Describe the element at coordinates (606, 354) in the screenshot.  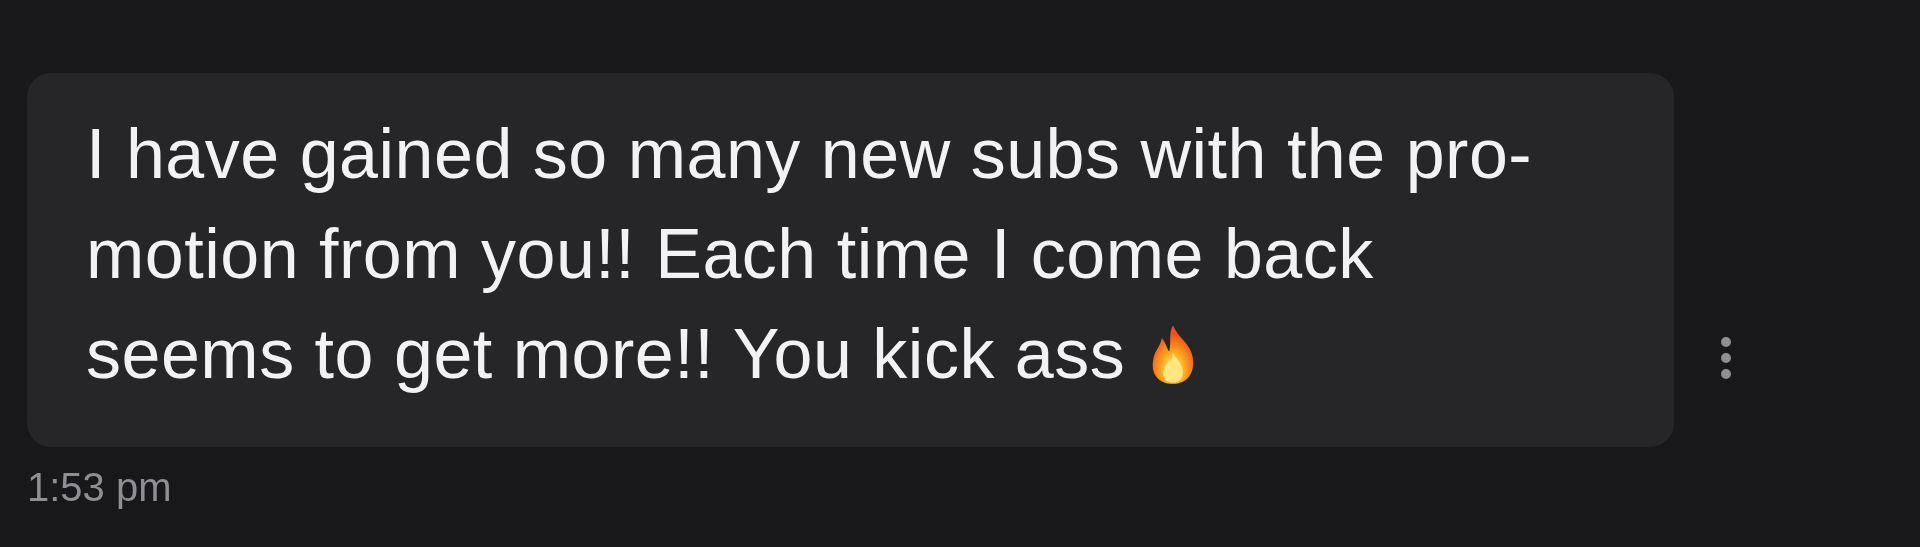
I see `message-line: seems to get more!! You kick ass` at that location.